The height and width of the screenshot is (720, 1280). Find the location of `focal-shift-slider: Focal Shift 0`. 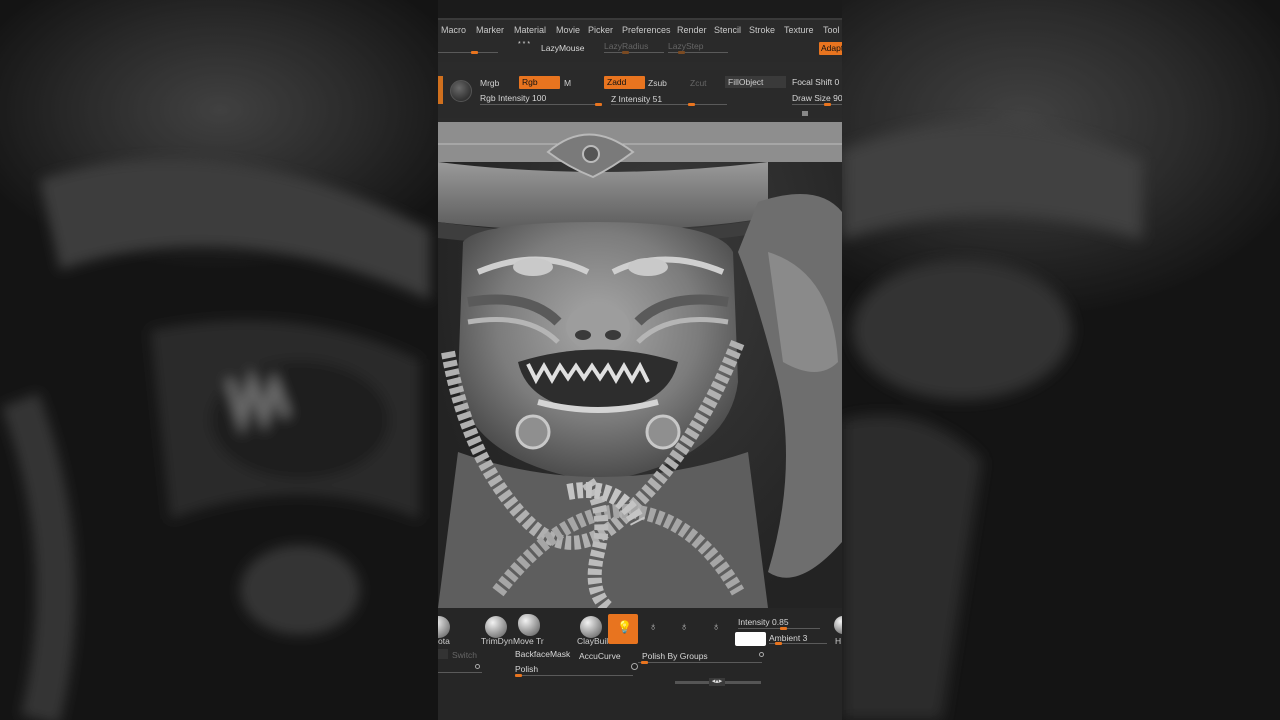

focal-shift-slider: Focal Shift 0 is located at coordinates (815, 82).